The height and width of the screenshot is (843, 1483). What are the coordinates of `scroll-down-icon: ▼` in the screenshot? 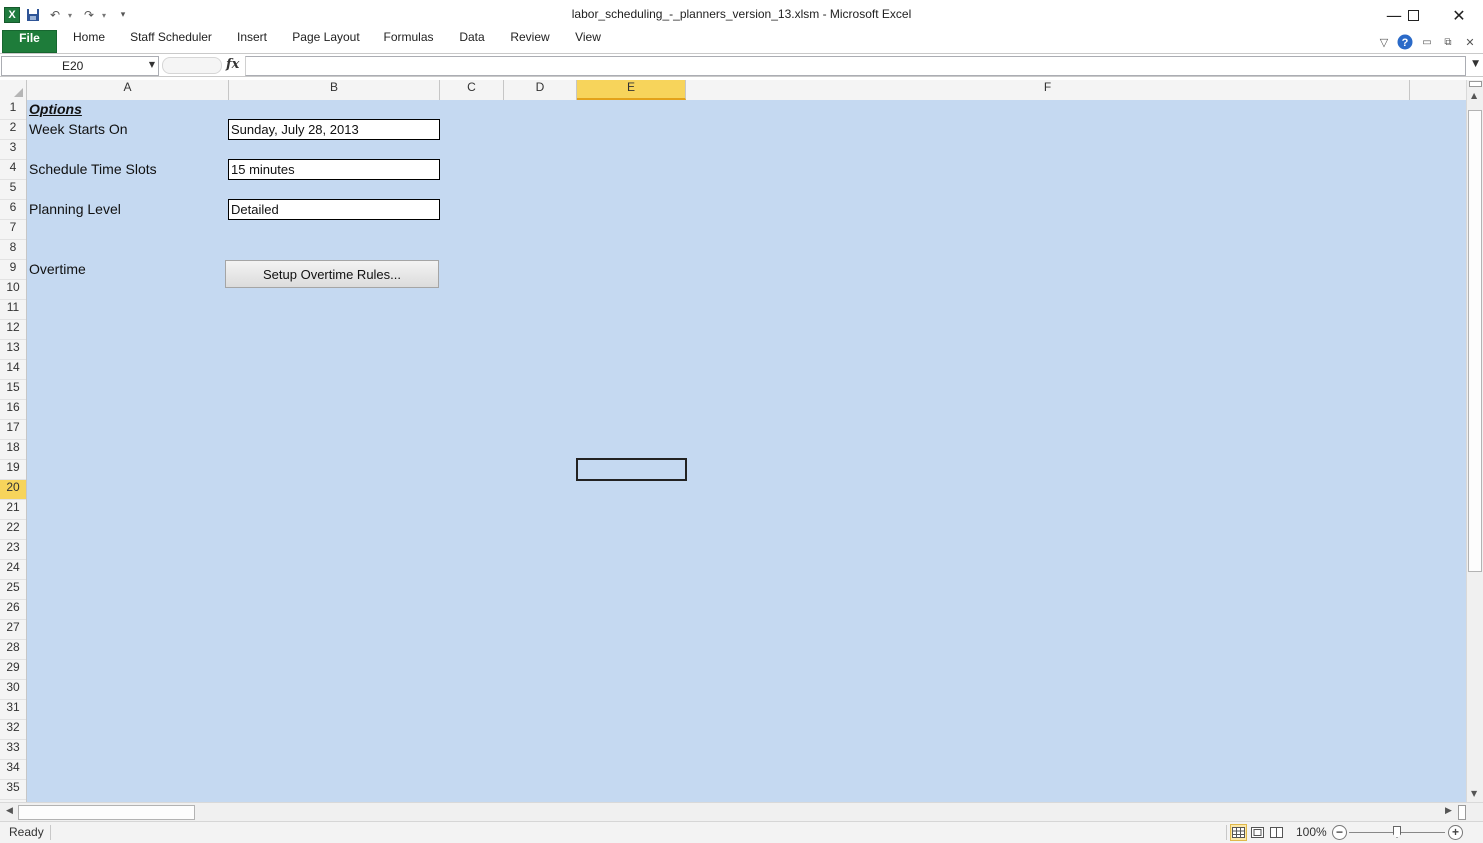 It's located at (1474, 793).